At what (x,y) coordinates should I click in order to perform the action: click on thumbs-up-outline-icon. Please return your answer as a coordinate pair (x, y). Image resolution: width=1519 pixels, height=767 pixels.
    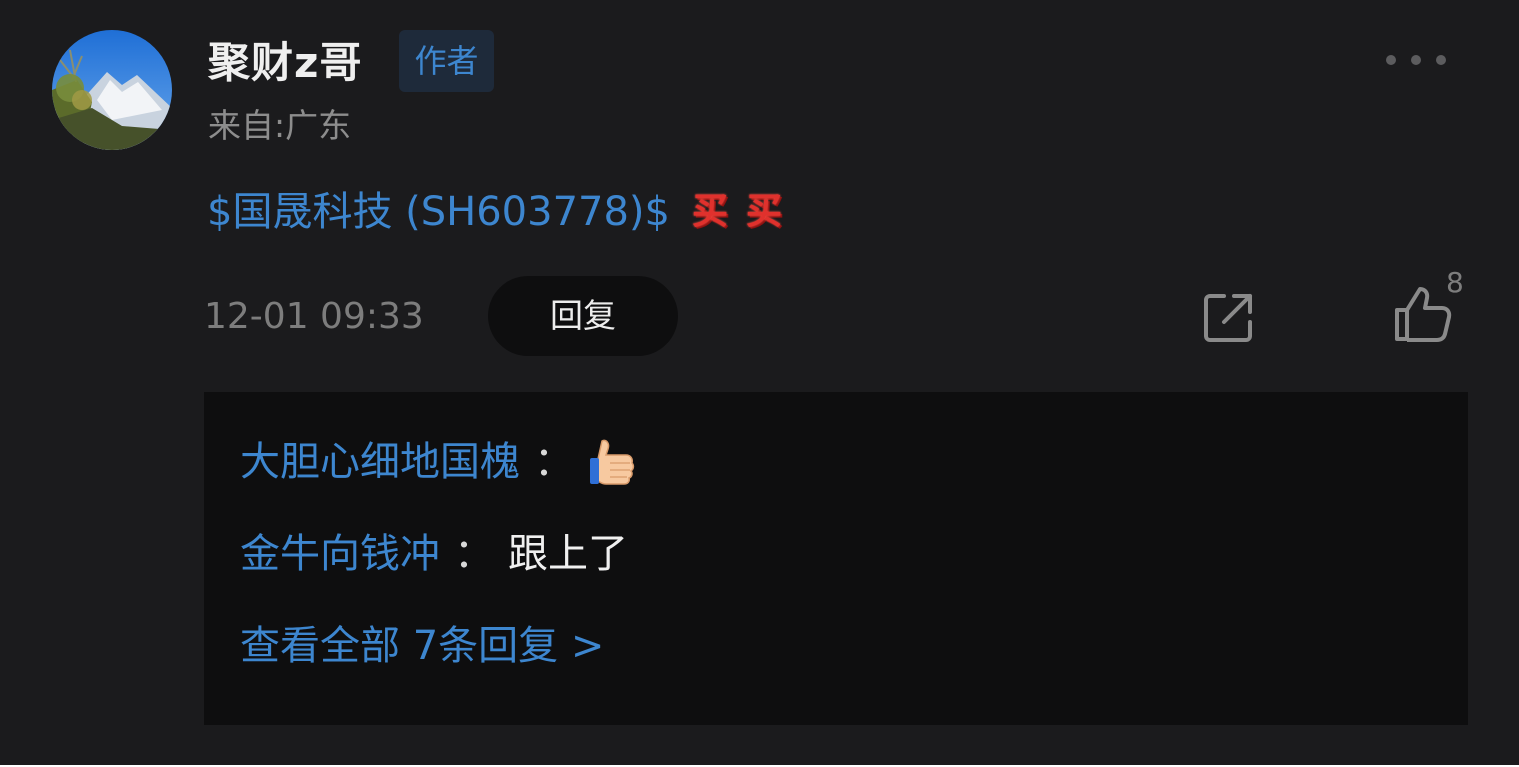
    Looking at the image, I should click on (1423, 314).